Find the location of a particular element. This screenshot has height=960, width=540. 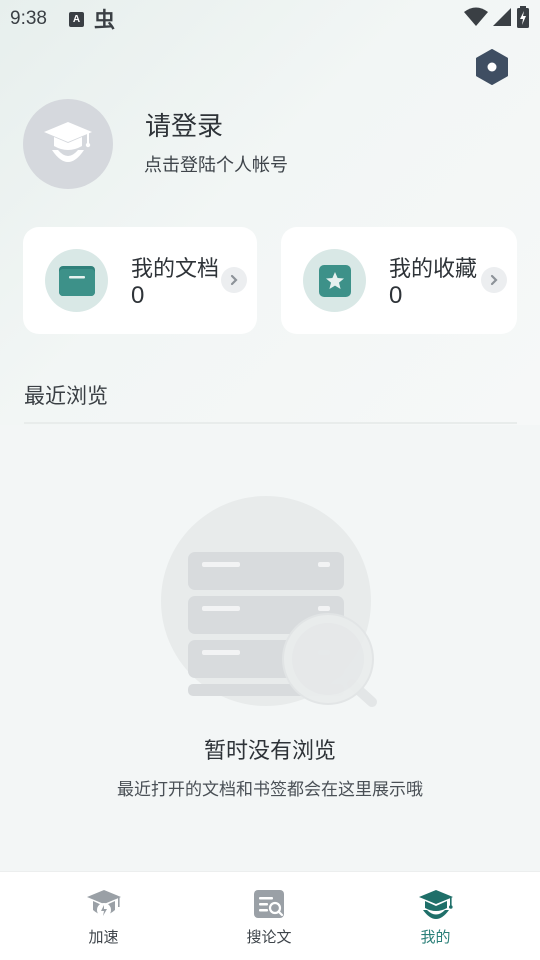

folder-icon is located at coordinates (76, 280).